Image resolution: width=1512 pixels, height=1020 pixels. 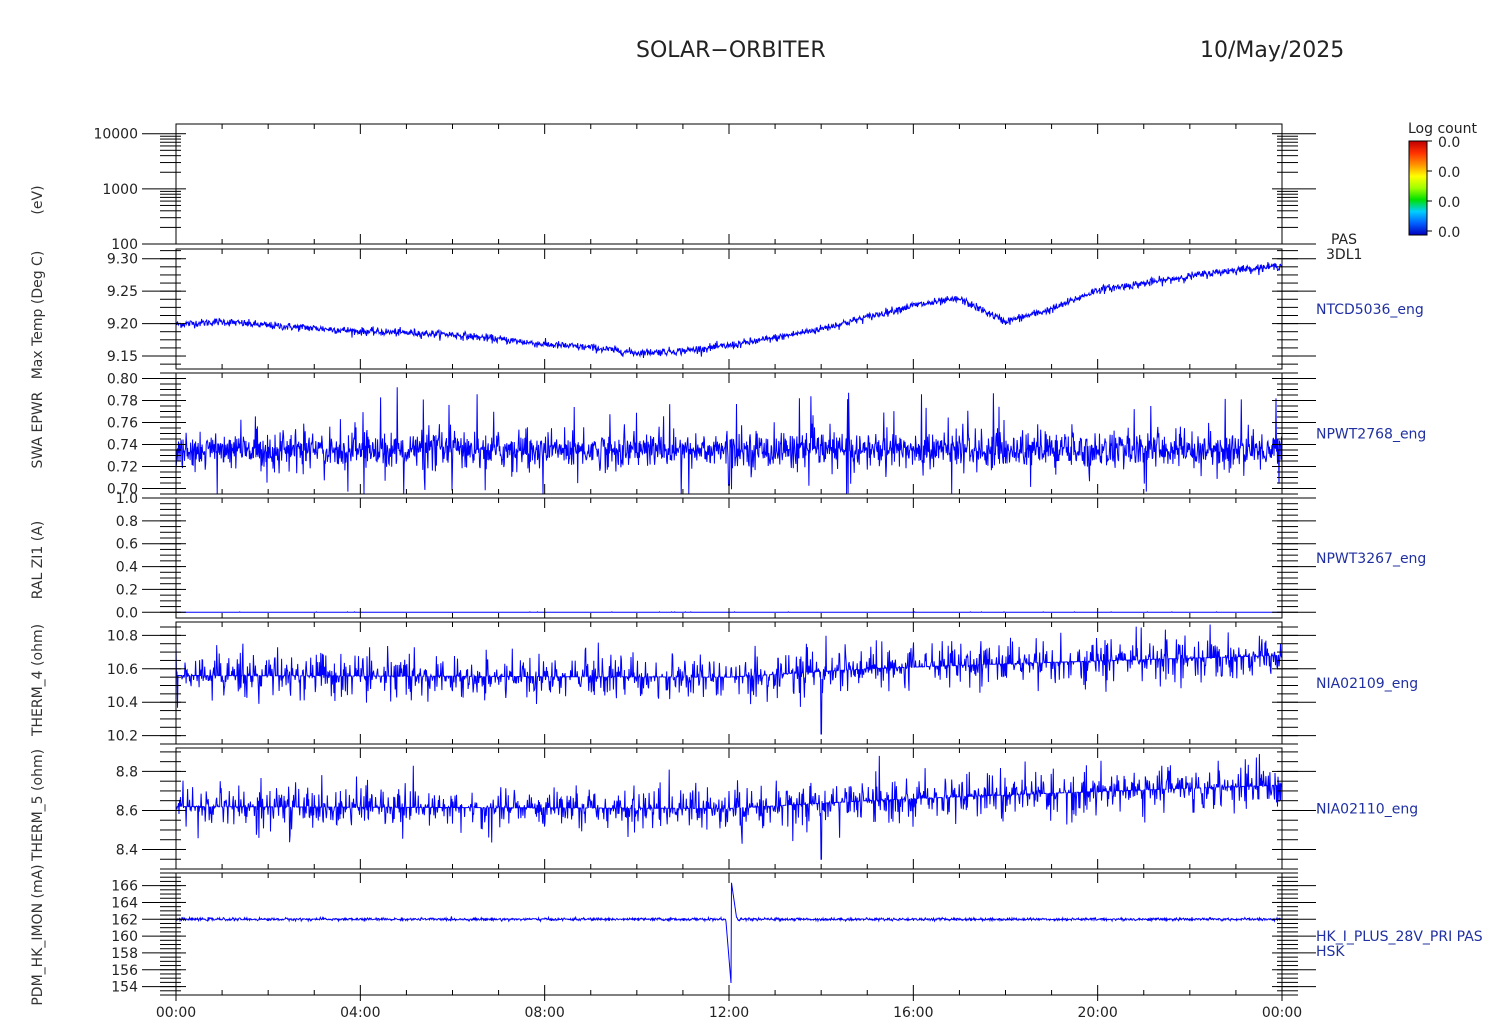 I want to click on panel-1: 100 1000 10000 PAS3DL1, so click(x=727, y=193).